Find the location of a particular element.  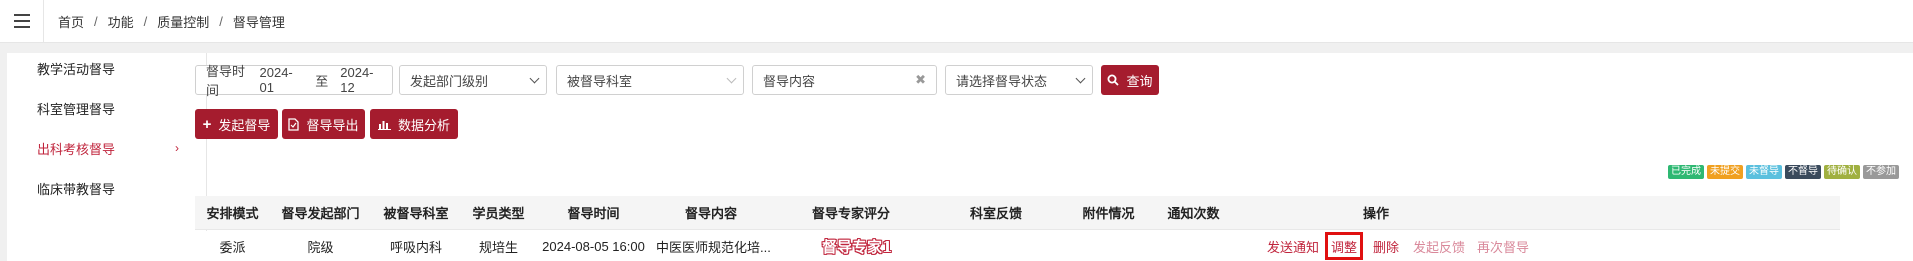

breadcrumb: 首页 / 功能 / 质量控制 / 督导管理 is located at coordinates (171, 21).